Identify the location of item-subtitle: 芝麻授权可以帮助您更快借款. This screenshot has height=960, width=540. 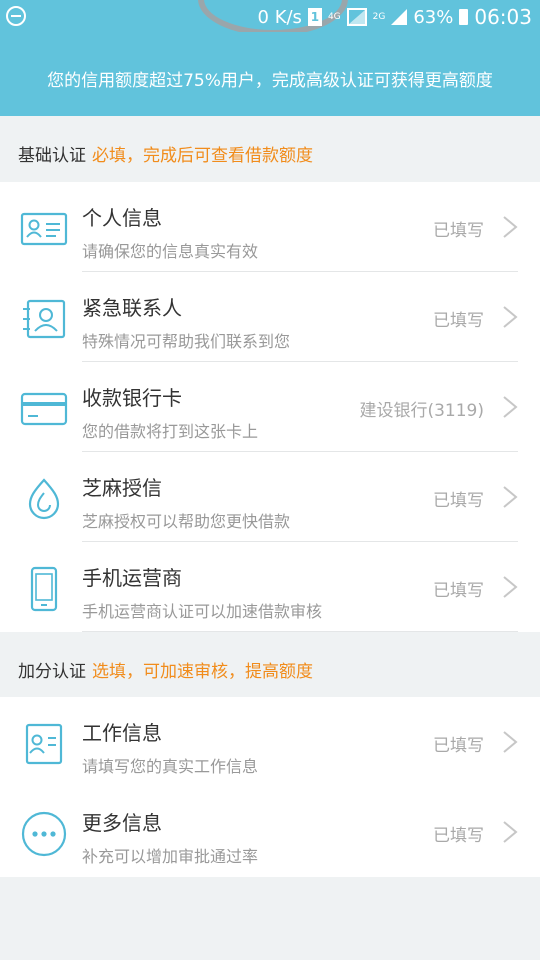
(186, 521).